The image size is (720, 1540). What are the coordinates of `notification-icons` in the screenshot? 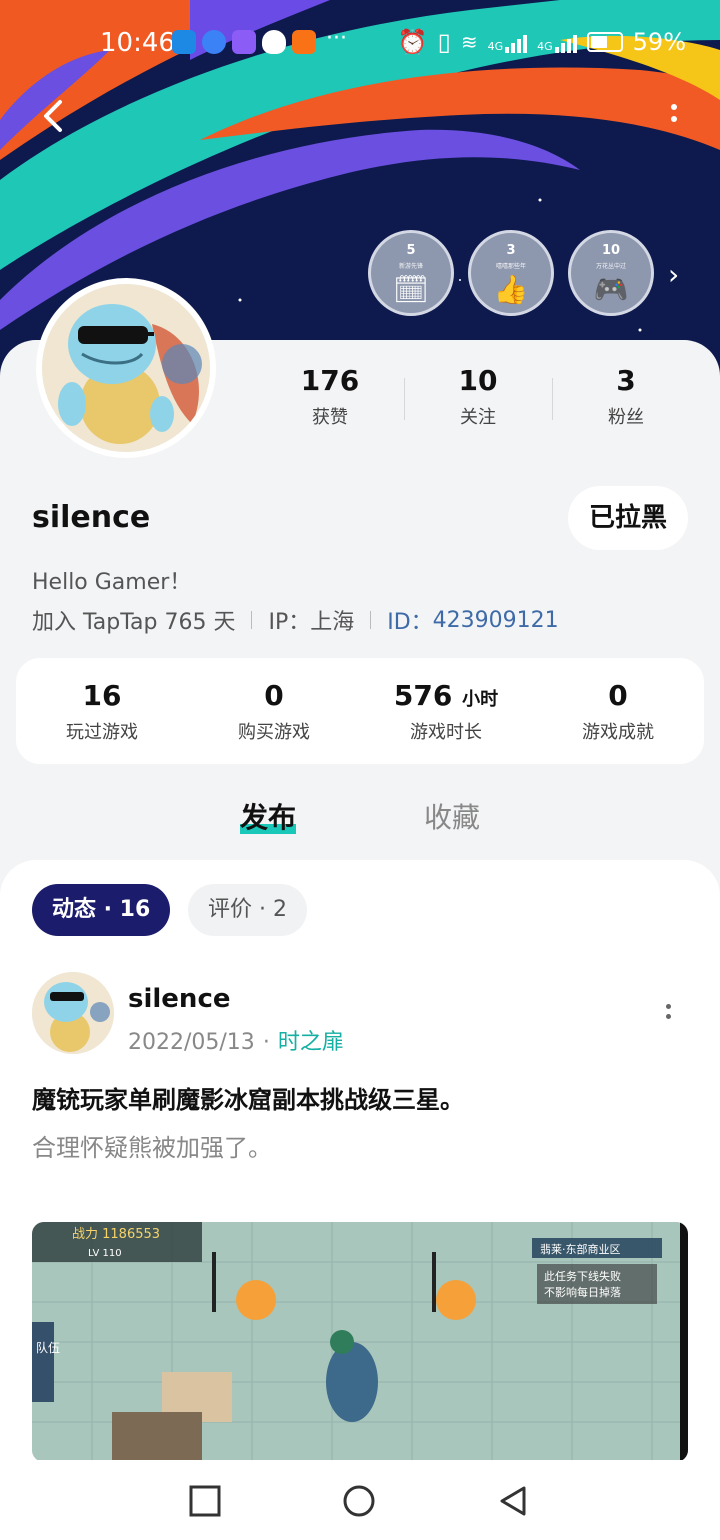 It's located at (244, 42).